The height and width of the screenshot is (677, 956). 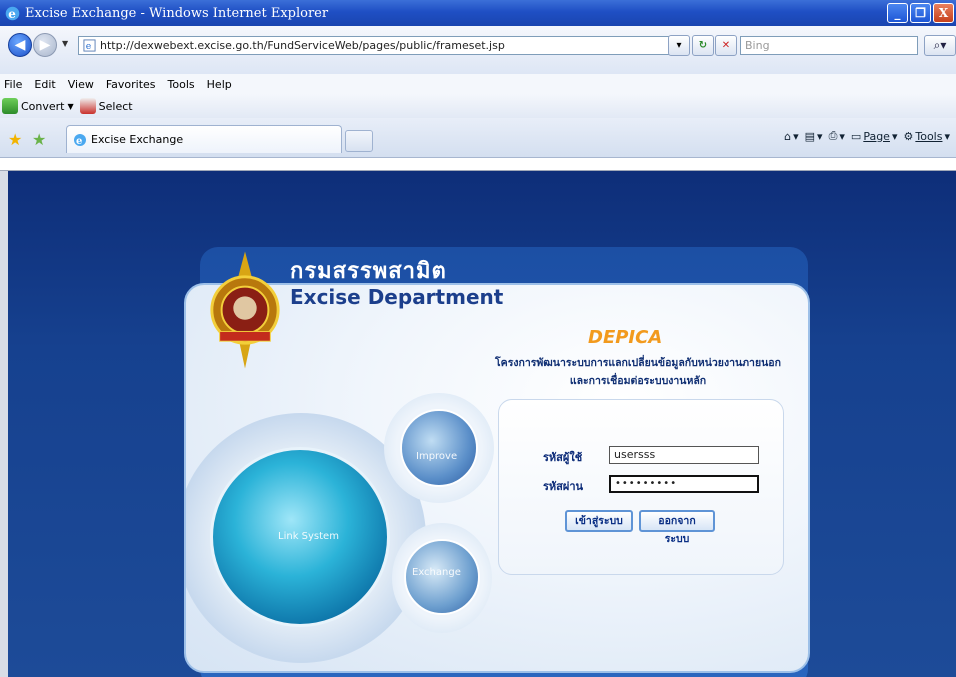 I want to click on home-button: ⌂ ▾, so click(x=791, y=136).